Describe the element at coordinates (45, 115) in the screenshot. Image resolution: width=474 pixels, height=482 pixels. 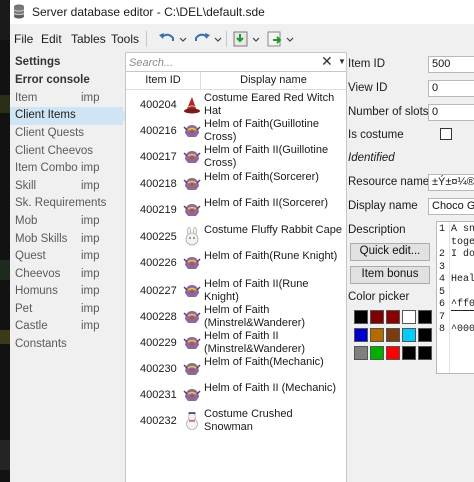
I see `category-label: Client Items` at that location.